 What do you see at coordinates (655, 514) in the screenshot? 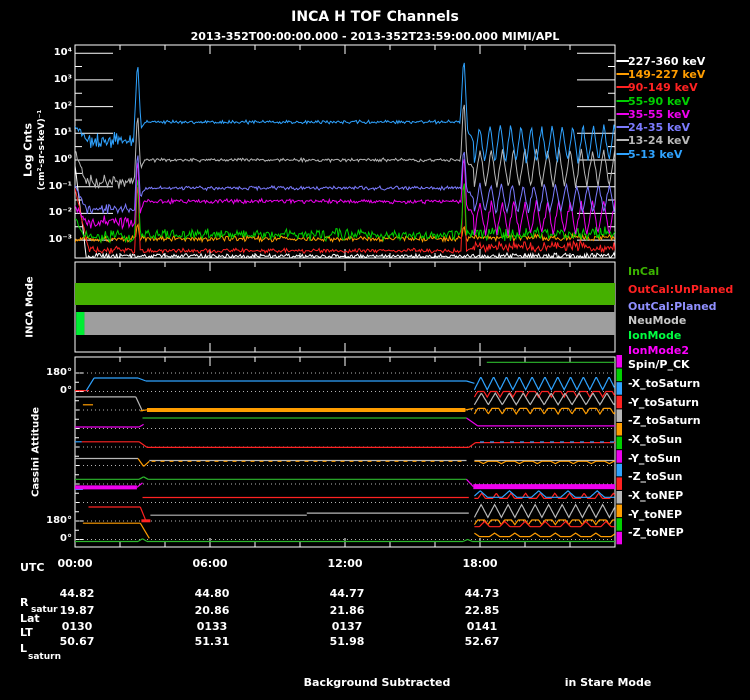
I see `attitude-legend-8: -Y_toNEP` at bounding box center [655, 514].